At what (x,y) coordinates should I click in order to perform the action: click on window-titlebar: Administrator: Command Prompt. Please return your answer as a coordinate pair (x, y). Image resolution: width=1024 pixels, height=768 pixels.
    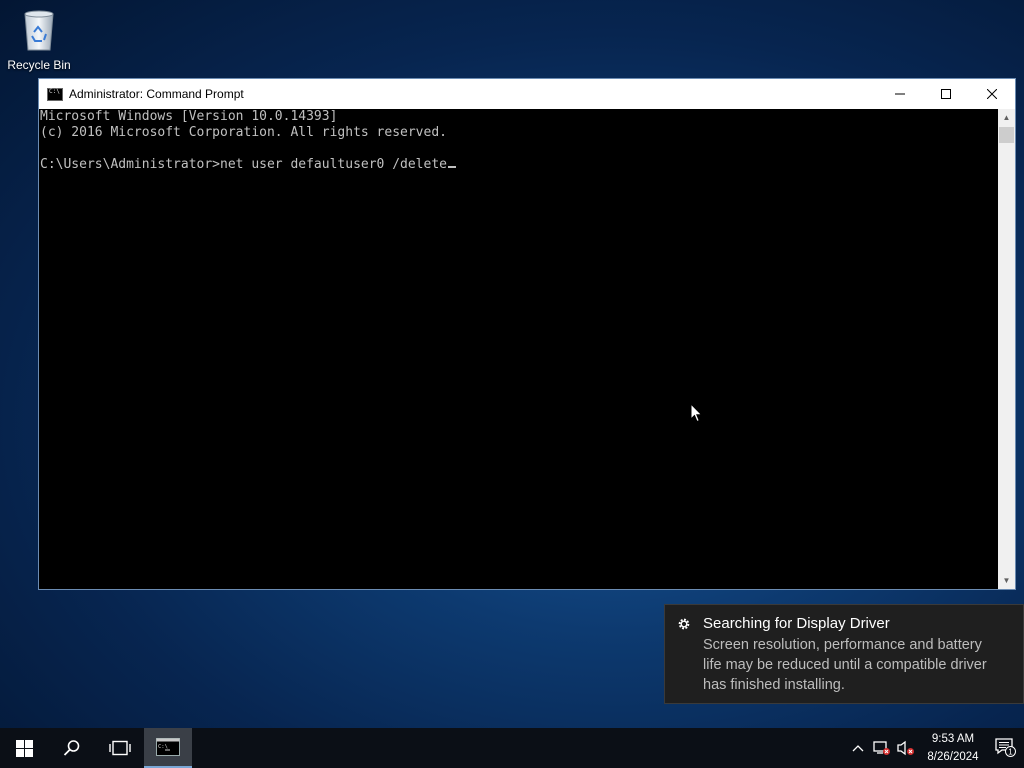
    Looking at the image, I should click on (527, 94).